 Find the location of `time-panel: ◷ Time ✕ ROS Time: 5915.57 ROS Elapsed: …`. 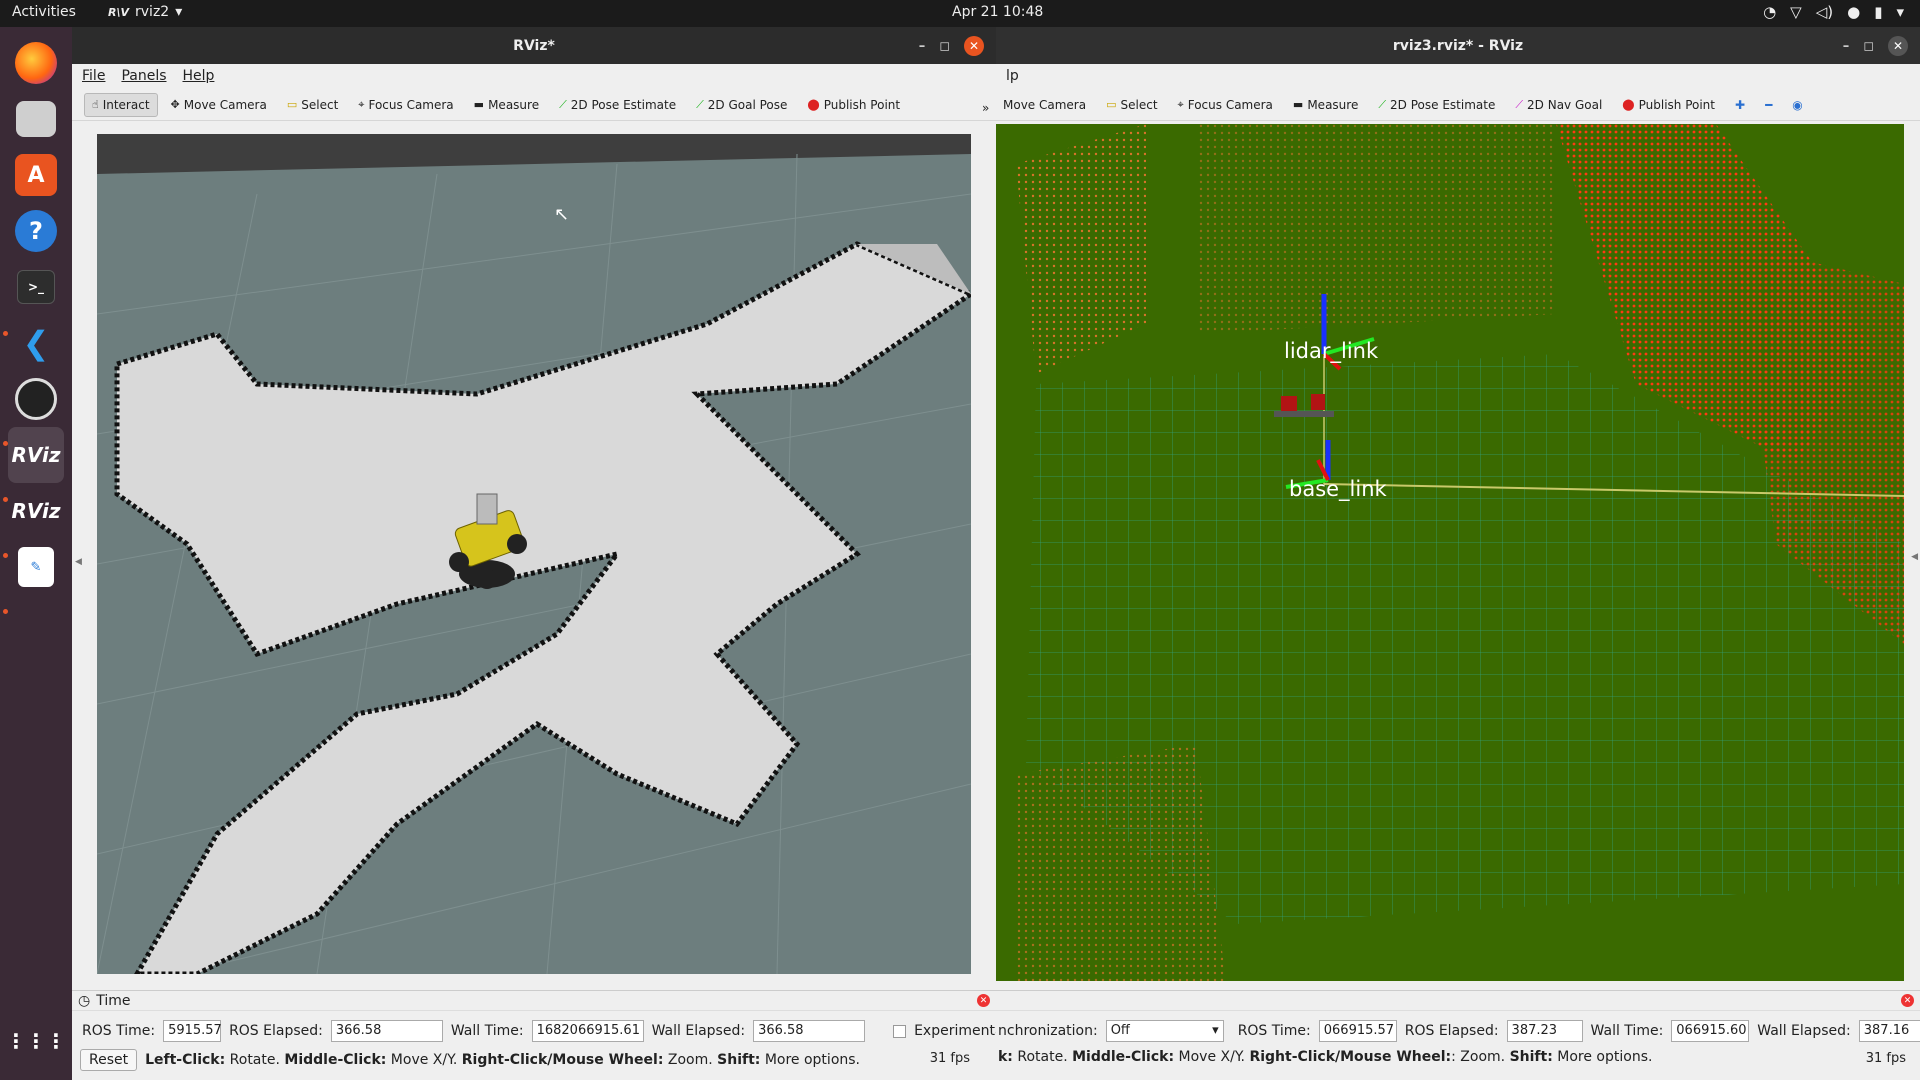

time-panel: ◷ Time ✕ ROS Time: 5915.57 ROS Elapsed: … is located at coordinates (539, 1035).